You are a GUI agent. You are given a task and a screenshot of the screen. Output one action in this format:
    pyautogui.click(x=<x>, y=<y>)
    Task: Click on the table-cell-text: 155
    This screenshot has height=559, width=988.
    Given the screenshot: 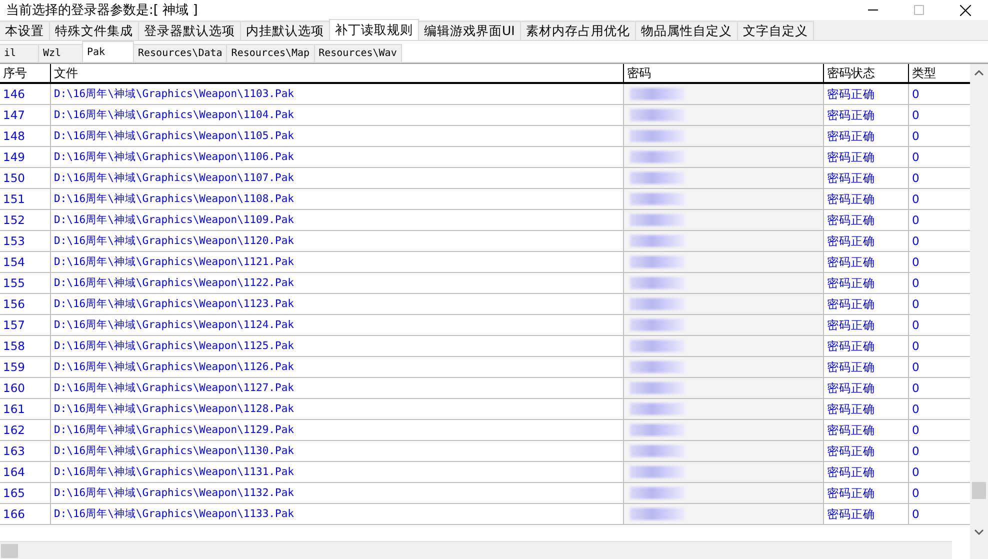 What is the action you would take?
    pyautogui.click(x=14, y=283)
    